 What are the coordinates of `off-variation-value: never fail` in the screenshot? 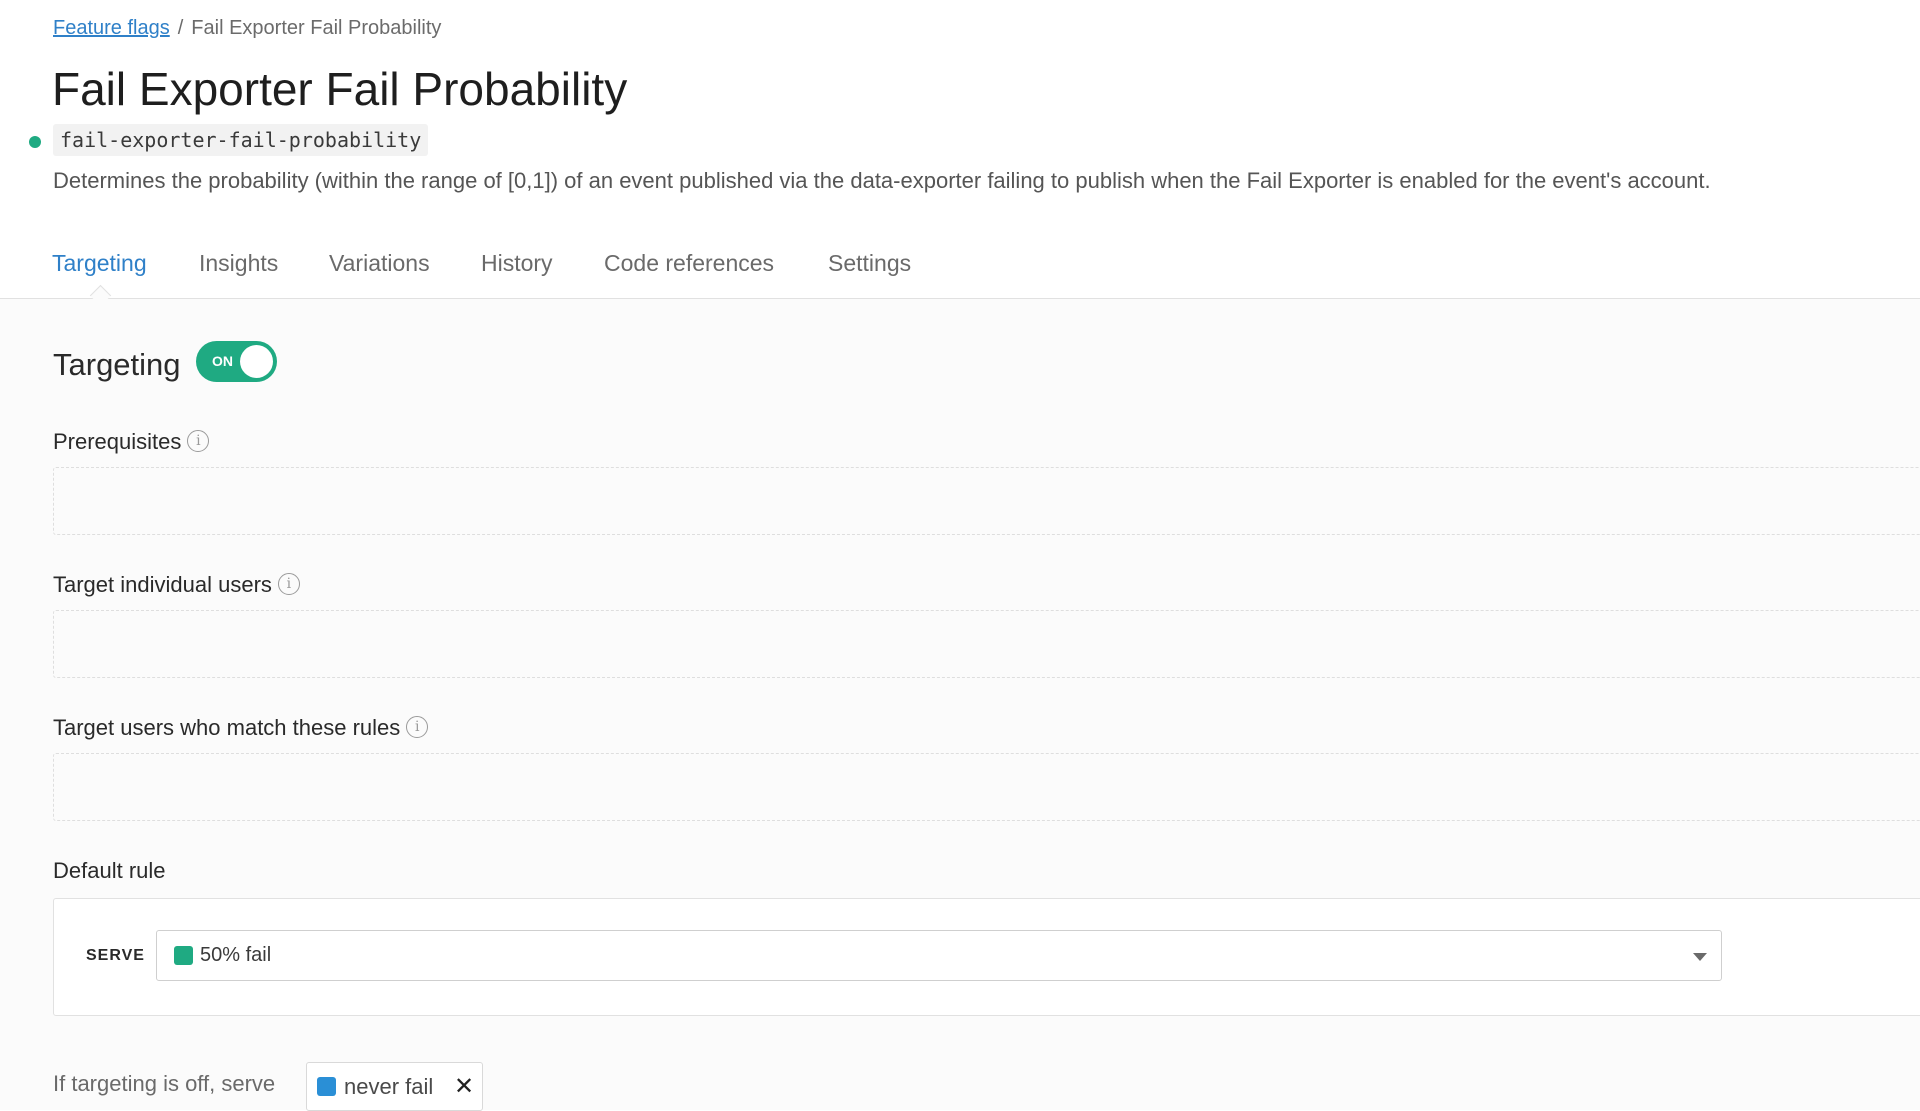 It's located at (389, 1086).